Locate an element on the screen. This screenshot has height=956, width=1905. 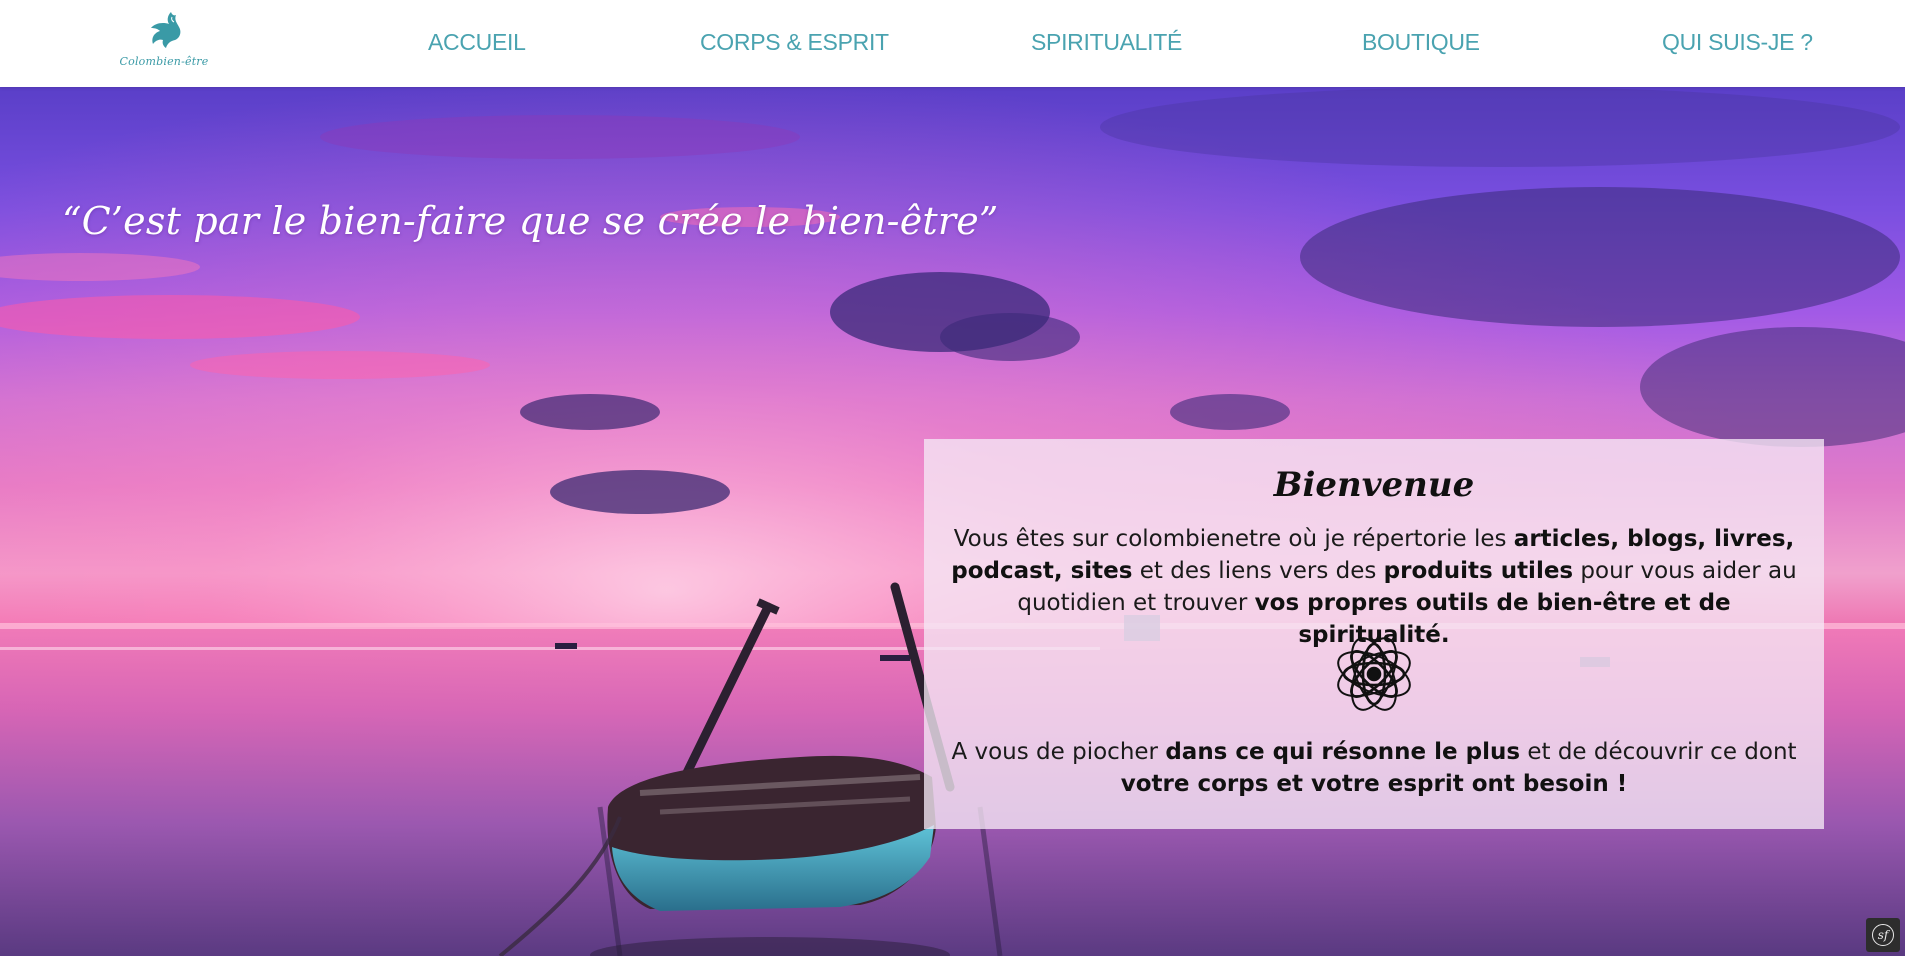
site-logo: Colombien-être is located at coordinates (164, 43).